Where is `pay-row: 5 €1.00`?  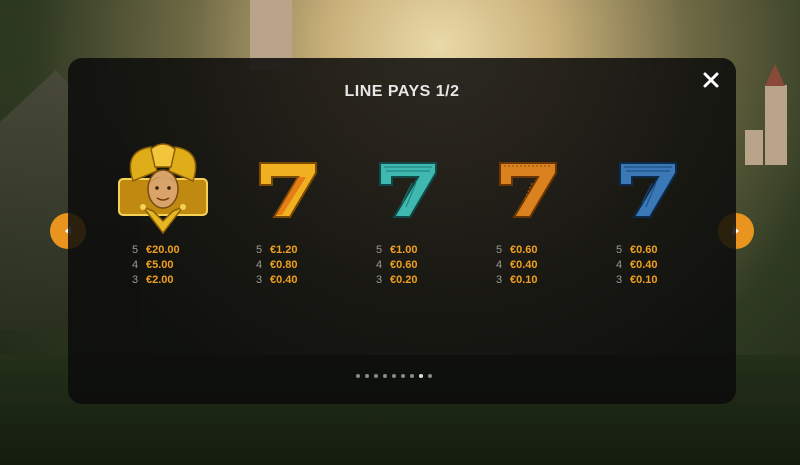 pay-row: 5 €1.00 is located at coordinates (419, 250).